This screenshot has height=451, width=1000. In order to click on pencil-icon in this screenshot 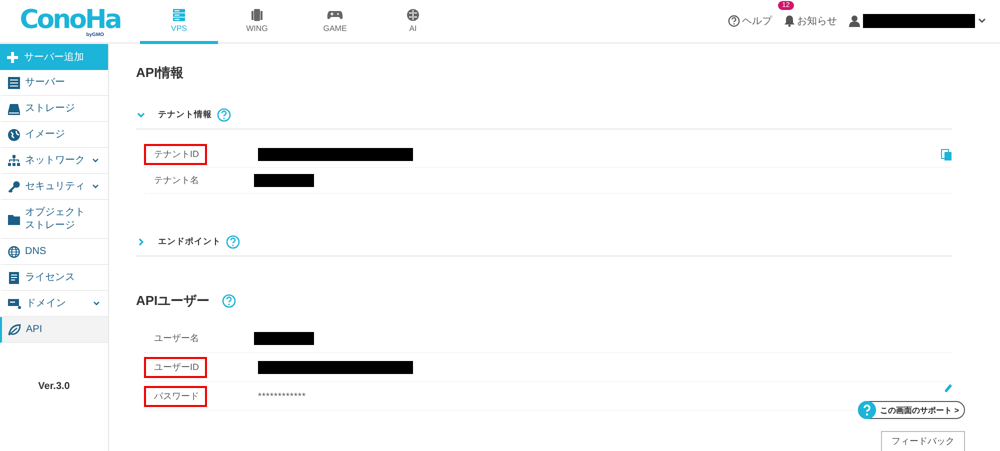, I will do `click(948, 389)`.